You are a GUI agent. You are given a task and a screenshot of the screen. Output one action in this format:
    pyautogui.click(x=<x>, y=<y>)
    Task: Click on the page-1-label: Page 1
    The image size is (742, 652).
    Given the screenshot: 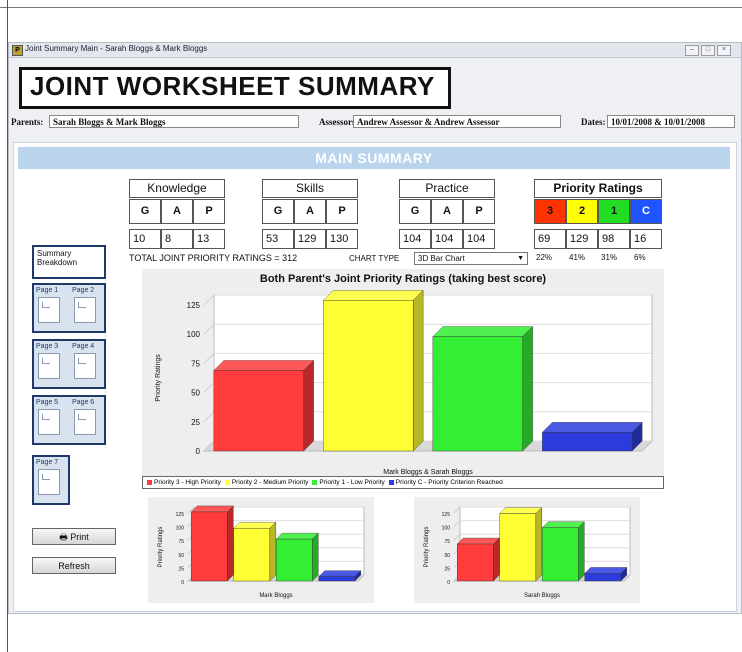 What is the action you would take?
    pyautogui.click(x=47, y=290)
    